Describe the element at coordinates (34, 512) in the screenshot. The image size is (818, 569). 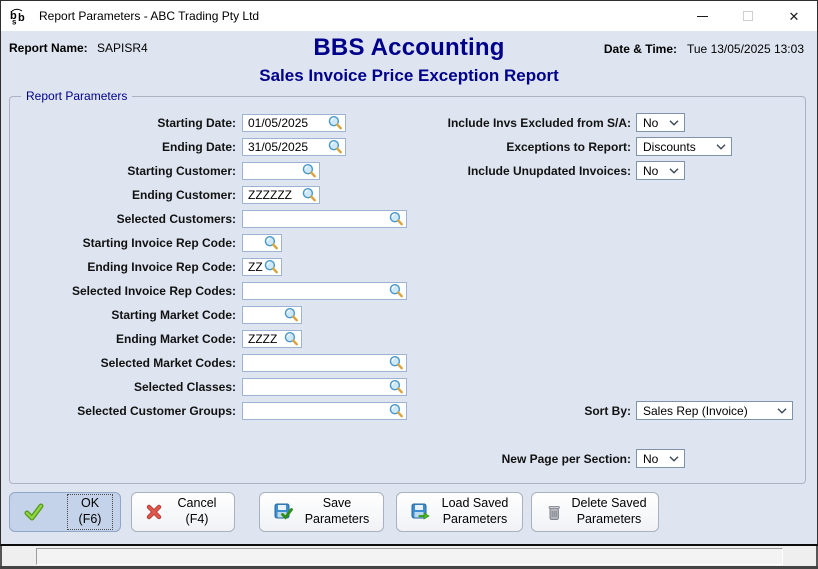
I see `check-icon` at that location.